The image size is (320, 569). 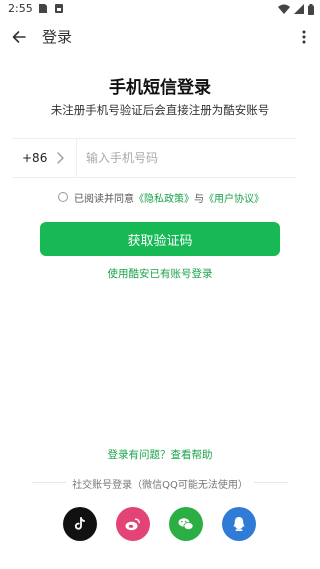 I want to click on agreement-row: 已阅读并同意 《隐私政策》 与 《用户协议》, so click(x=161, y=197).